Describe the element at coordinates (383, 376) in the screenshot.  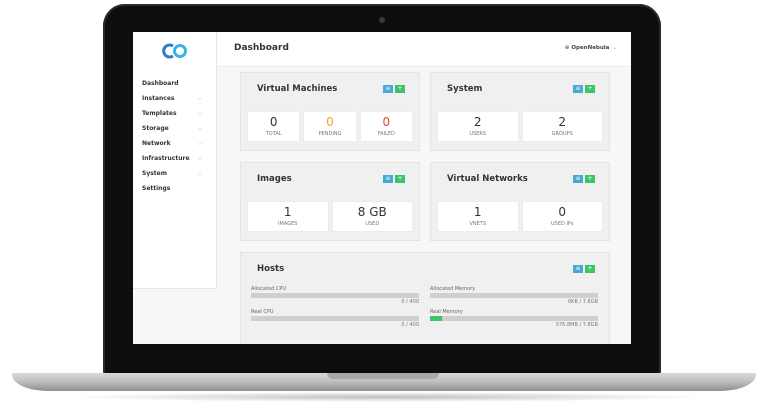
I see `laptop-notch` at that location.